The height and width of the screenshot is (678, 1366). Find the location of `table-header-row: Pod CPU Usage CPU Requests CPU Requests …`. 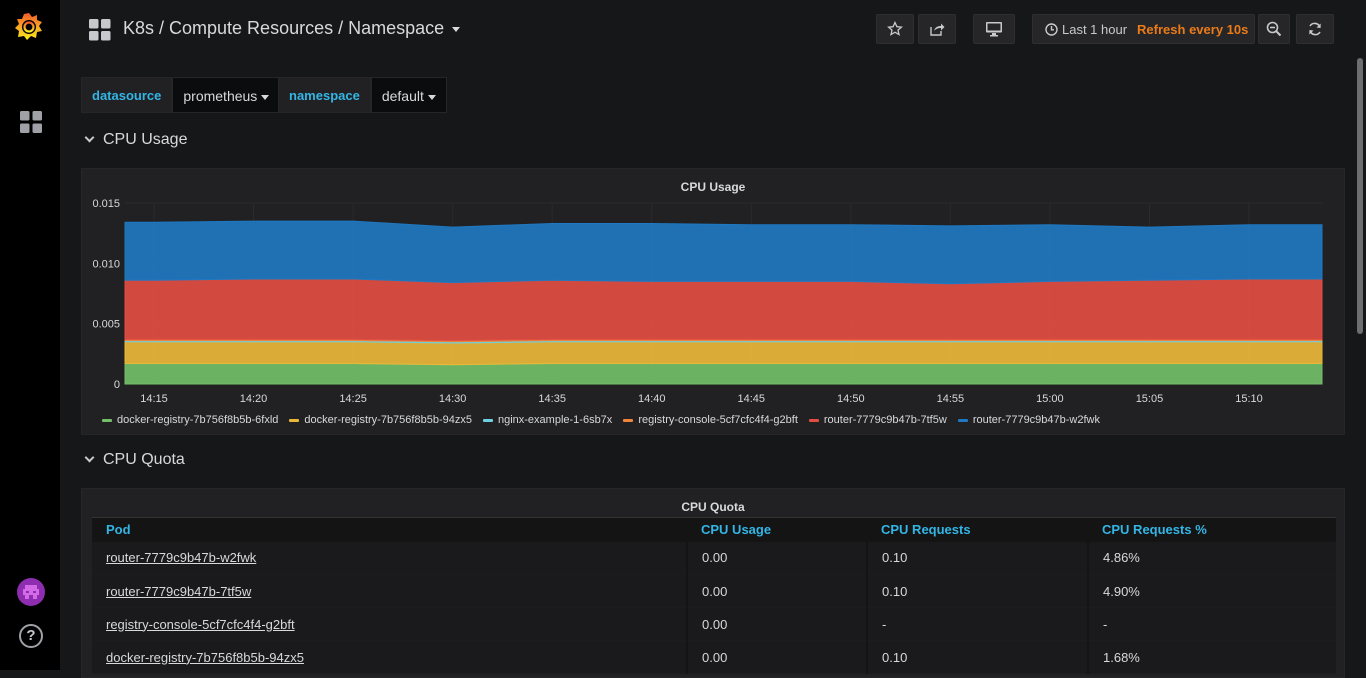

table-header-row: Pod CPU Usage CPU Requests CPU Requests … is located at coordinates (714, 529).